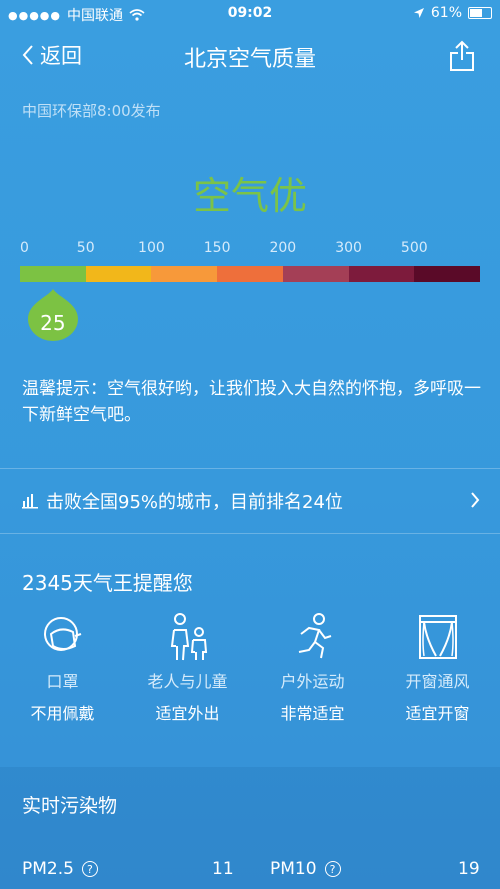 The width and height of the screenshot is (500, 889). I want to click on reminder-mask-value: 不用佩戴, so click(62, 713).